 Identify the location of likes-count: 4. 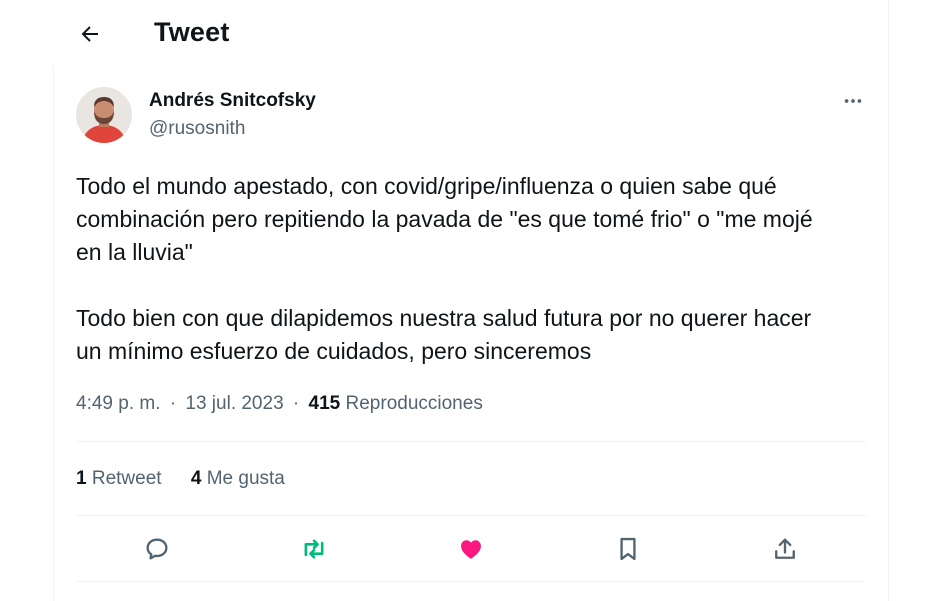
(196, 478).